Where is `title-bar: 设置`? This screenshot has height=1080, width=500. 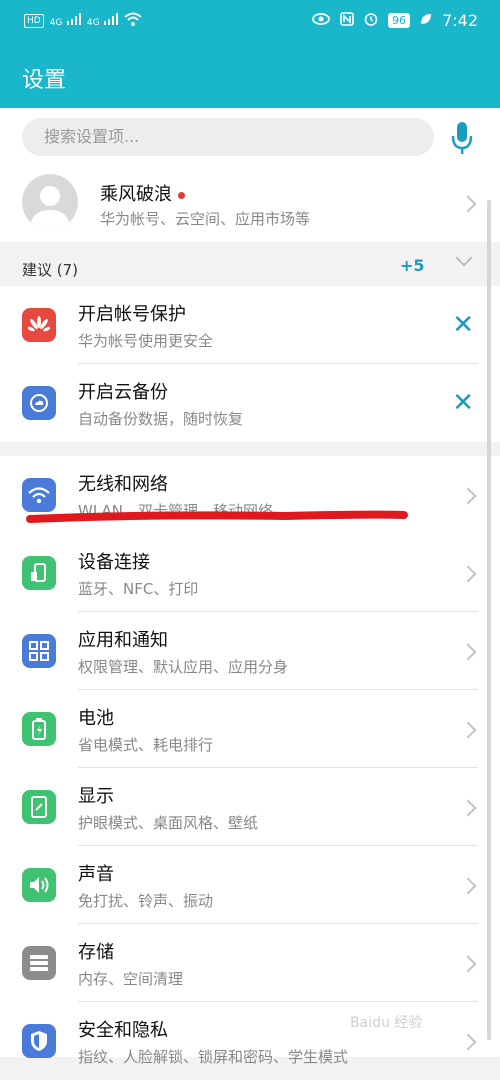
title-bar: 设置 is located at coordinates (250, 75).